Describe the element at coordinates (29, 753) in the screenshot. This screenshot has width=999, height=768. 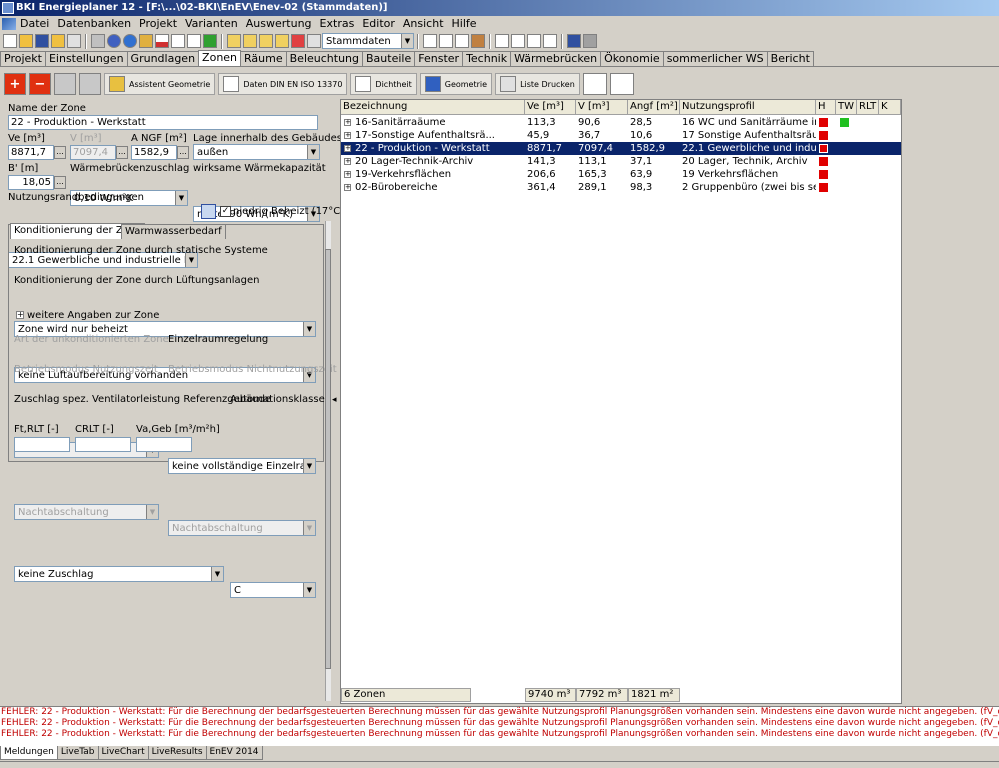
I see `tab-meldungen: Meldungen` at that location.